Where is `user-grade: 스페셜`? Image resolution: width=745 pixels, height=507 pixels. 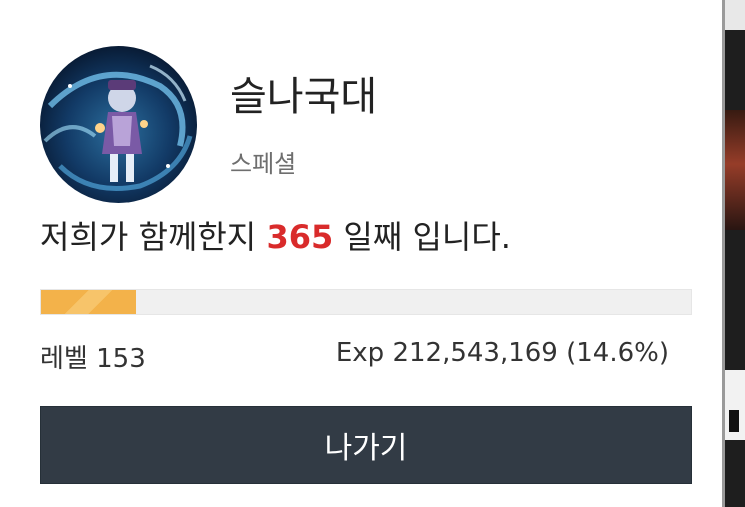 user-grade: 스페셜 is located at coordinates (263, 164).